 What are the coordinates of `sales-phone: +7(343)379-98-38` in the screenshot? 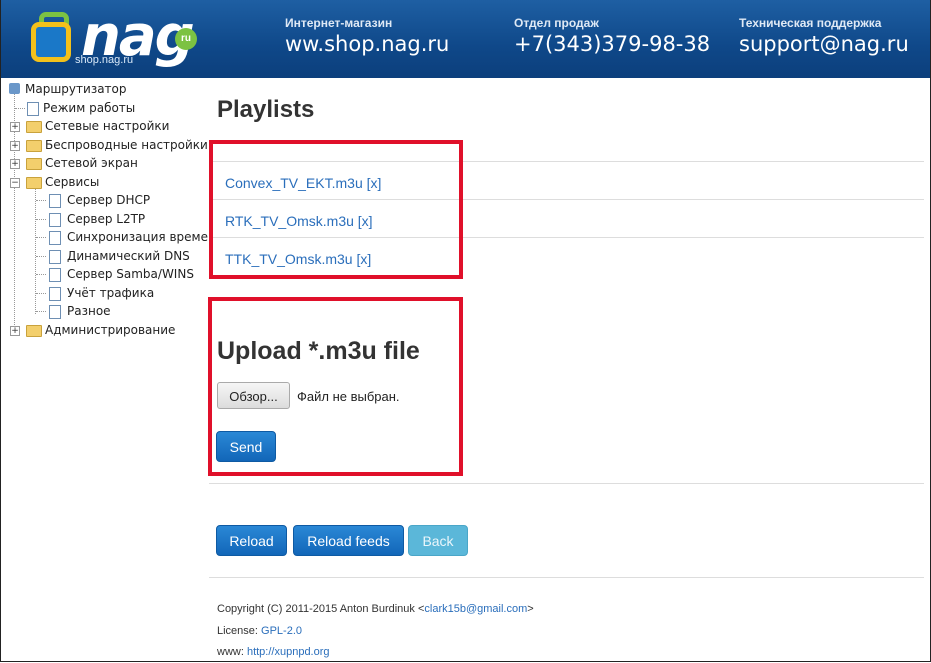 It's located at (612, 44).